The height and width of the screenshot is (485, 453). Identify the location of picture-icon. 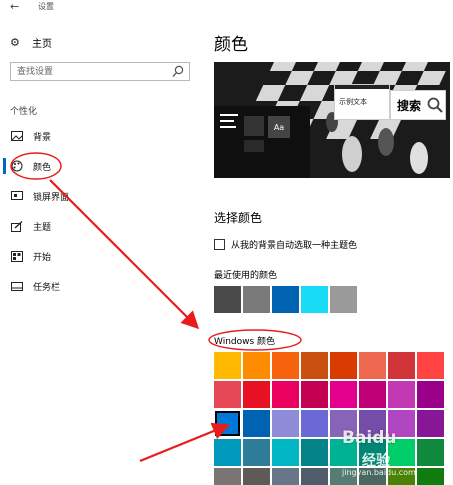
(17, 136).